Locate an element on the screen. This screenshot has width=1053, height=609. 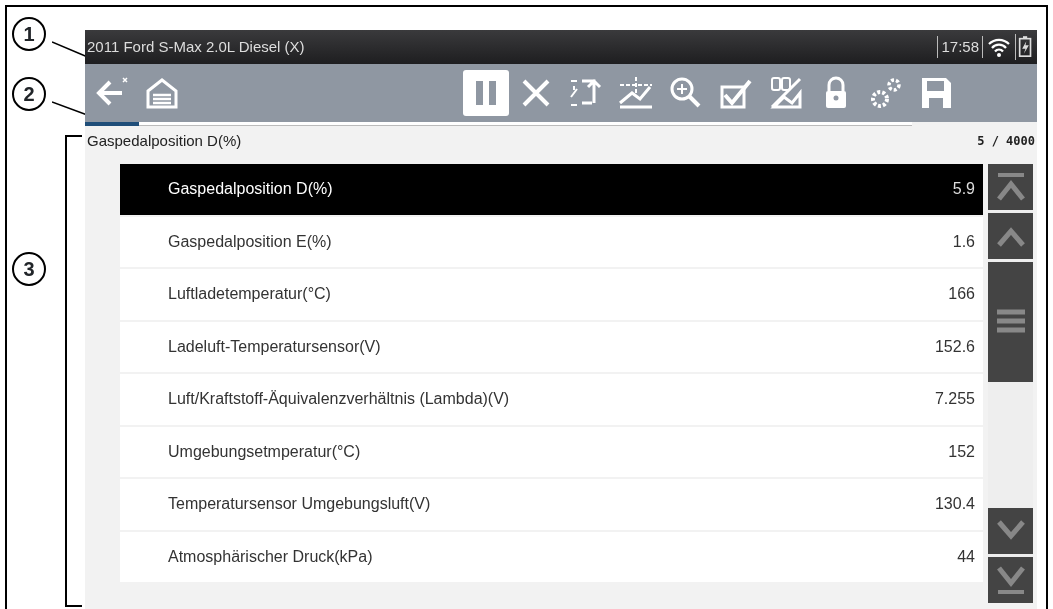
parameter-row: Umgebungsetmperatur(°C) 152 is located at coordinates (551, 451).